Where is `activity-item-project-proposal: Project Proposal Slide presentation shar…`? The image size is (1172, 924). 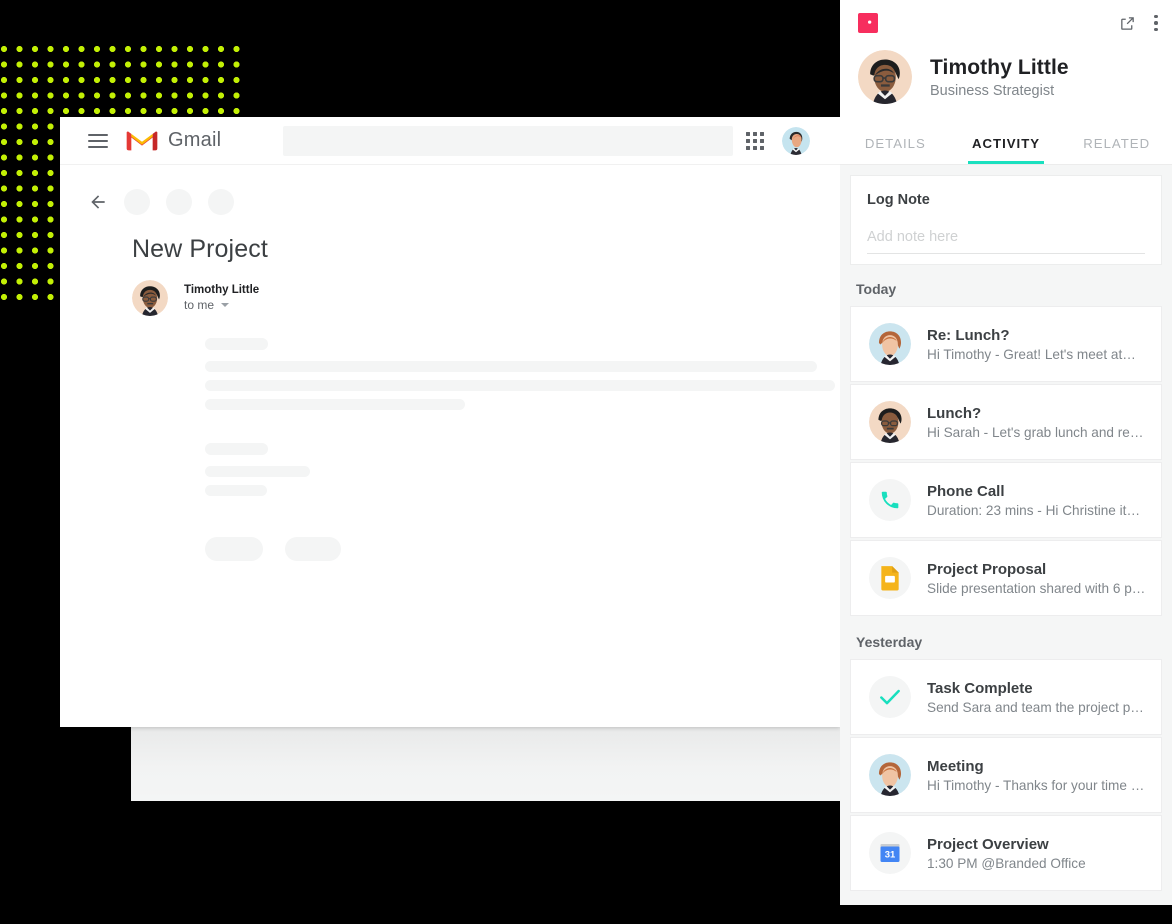 activity-item-project-proposal: Project Proposal Slide presentation shar… is located at coordinates (1006, 578).